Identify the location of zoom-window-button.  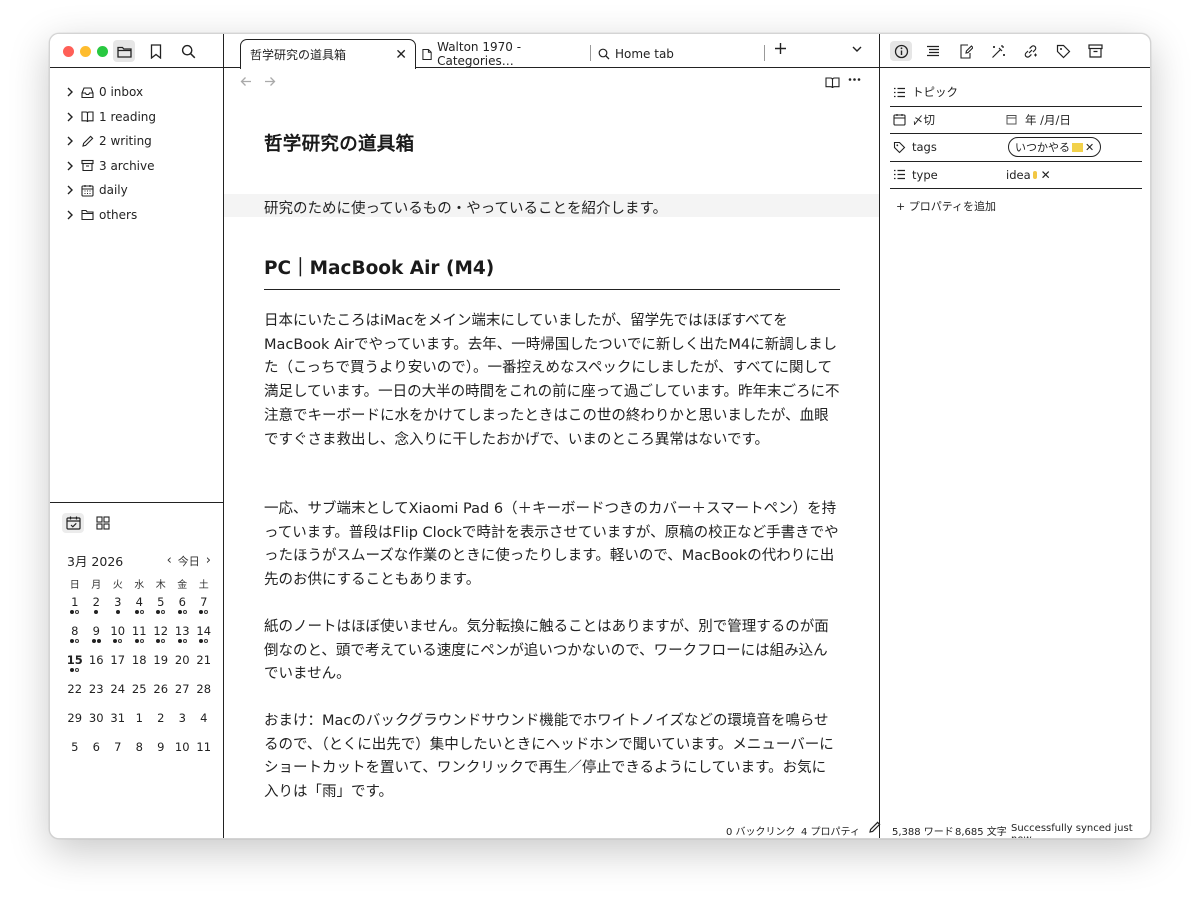
(102, 51).